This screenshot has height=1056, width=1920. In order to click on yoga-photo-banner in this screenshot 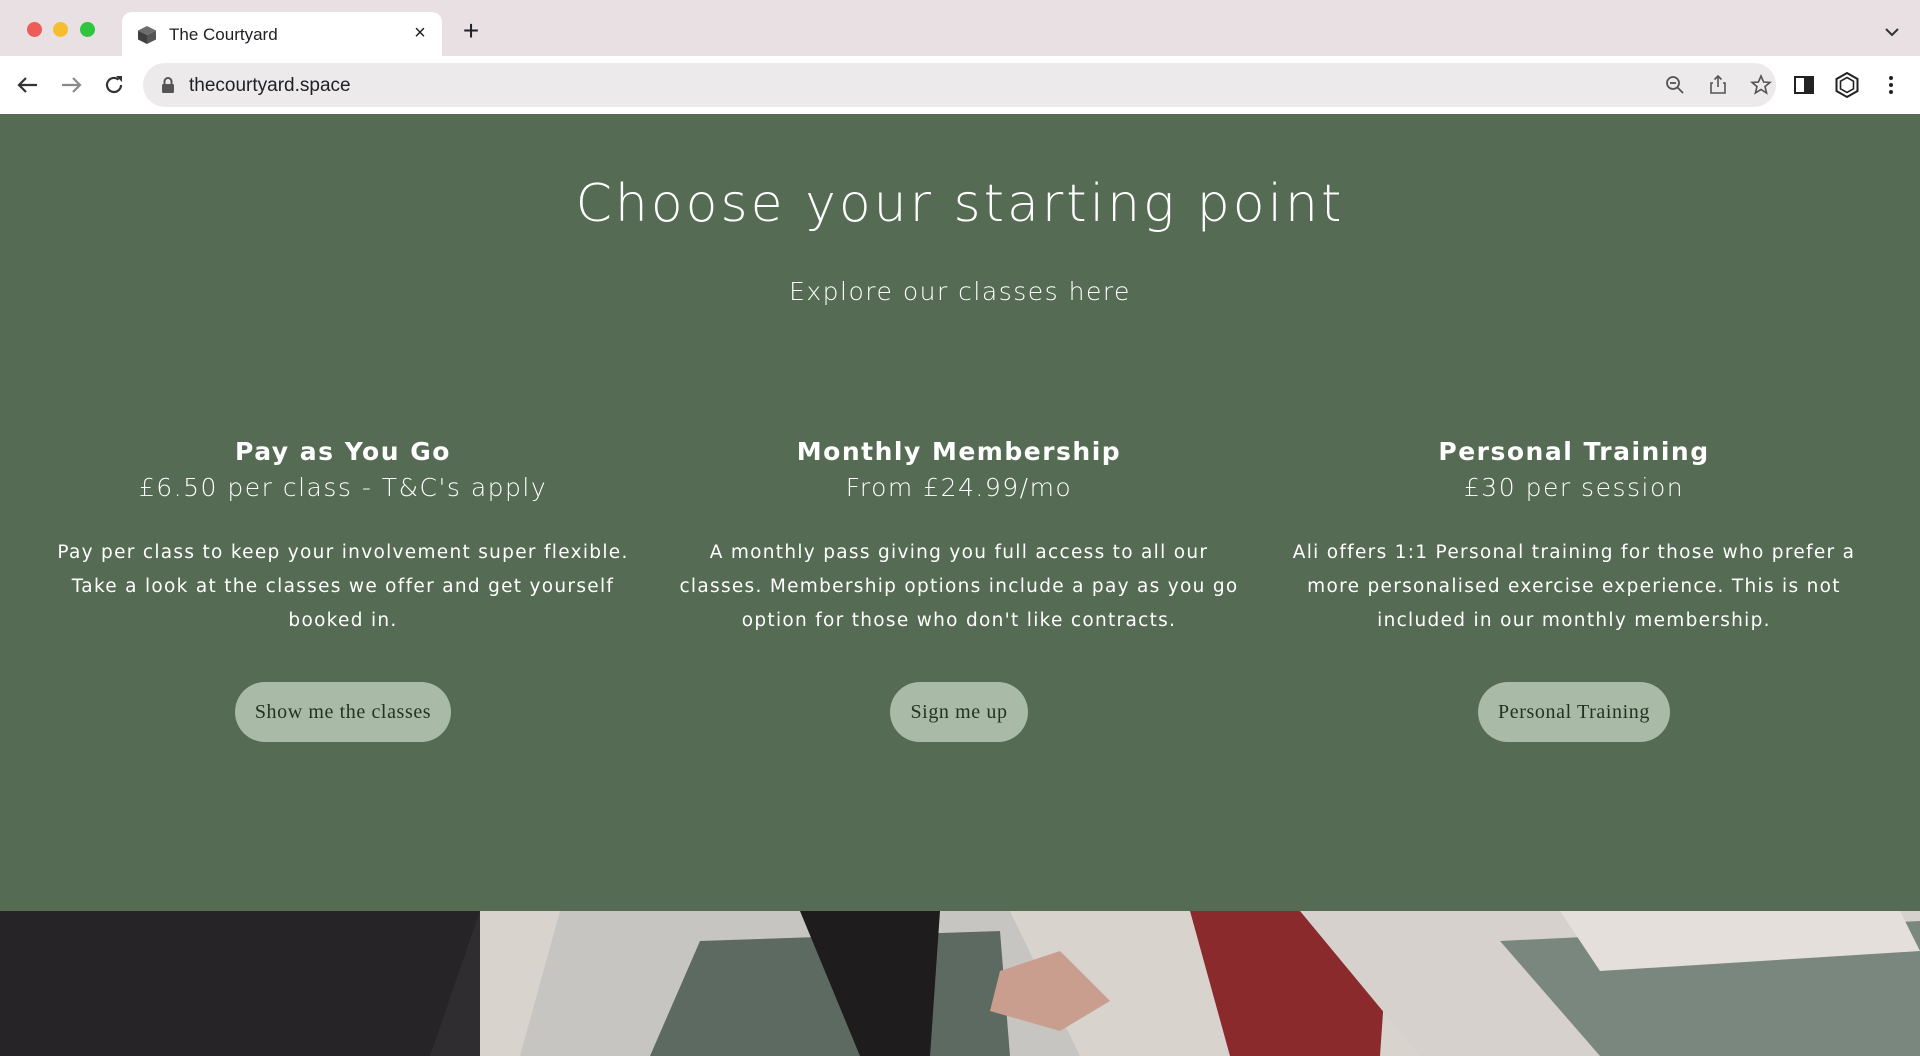, I will do `click(960, 983)`.